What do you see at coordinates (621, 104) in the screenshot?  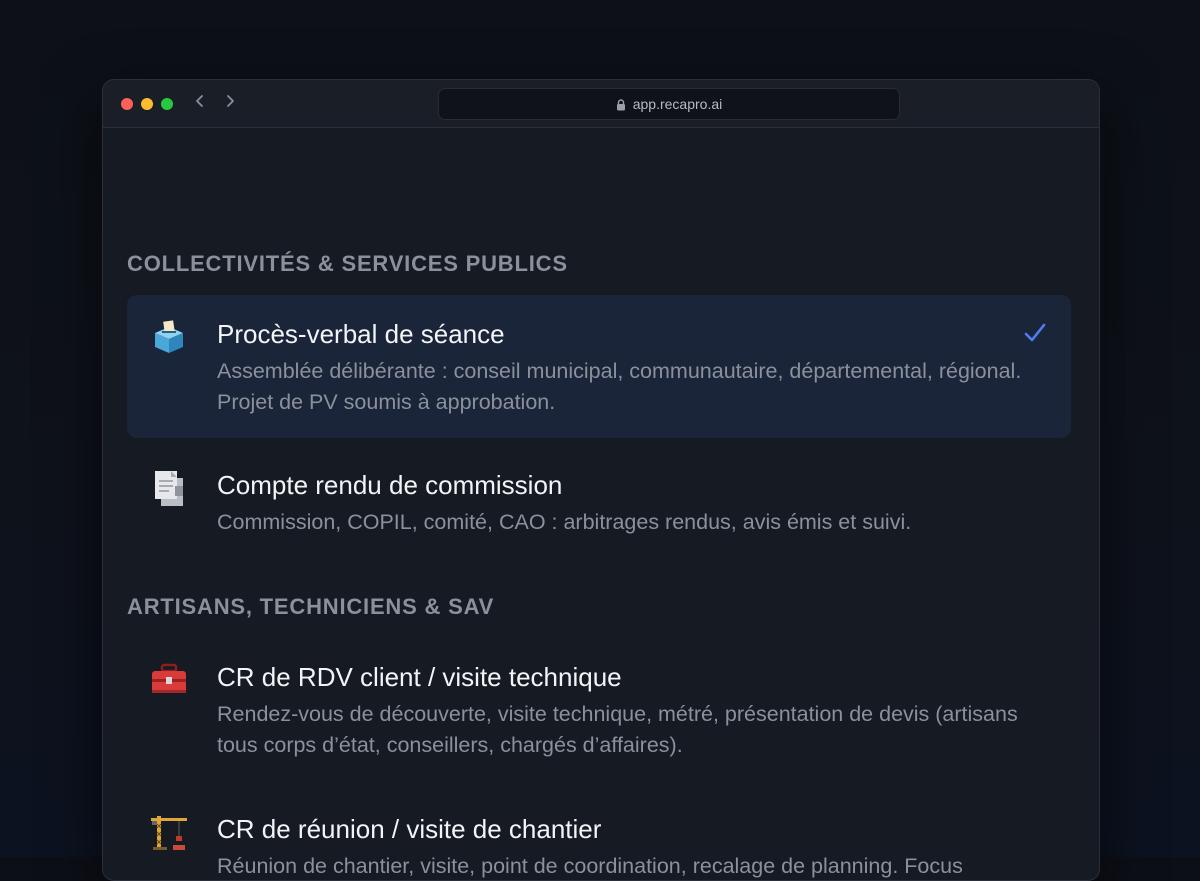 I see `lock-icon` at bounding box center [621, 104].